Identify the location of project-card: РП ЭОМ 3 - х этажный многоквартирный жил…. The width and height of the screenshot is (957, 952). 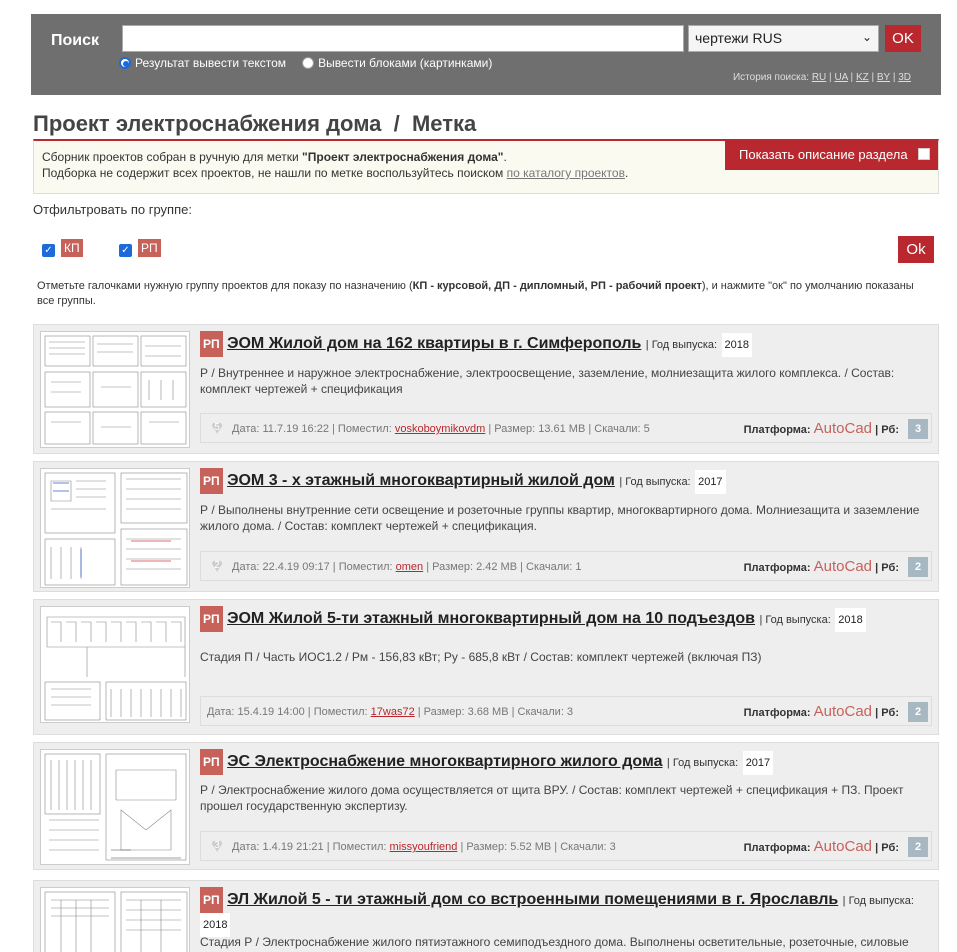
(486, 526).